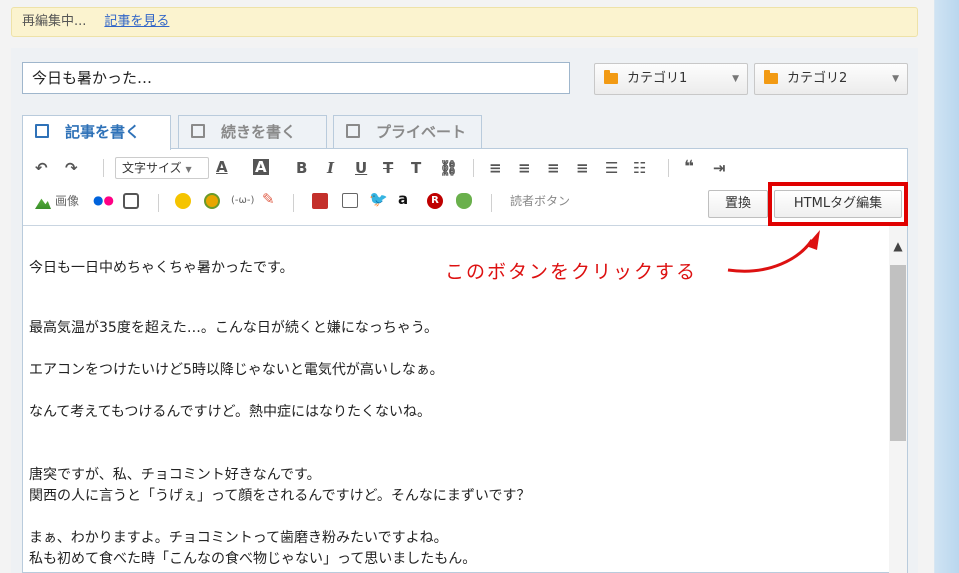 The width and height of the screenshot is (959, 573). I want to click on evernote-icon, so click(464, 201).